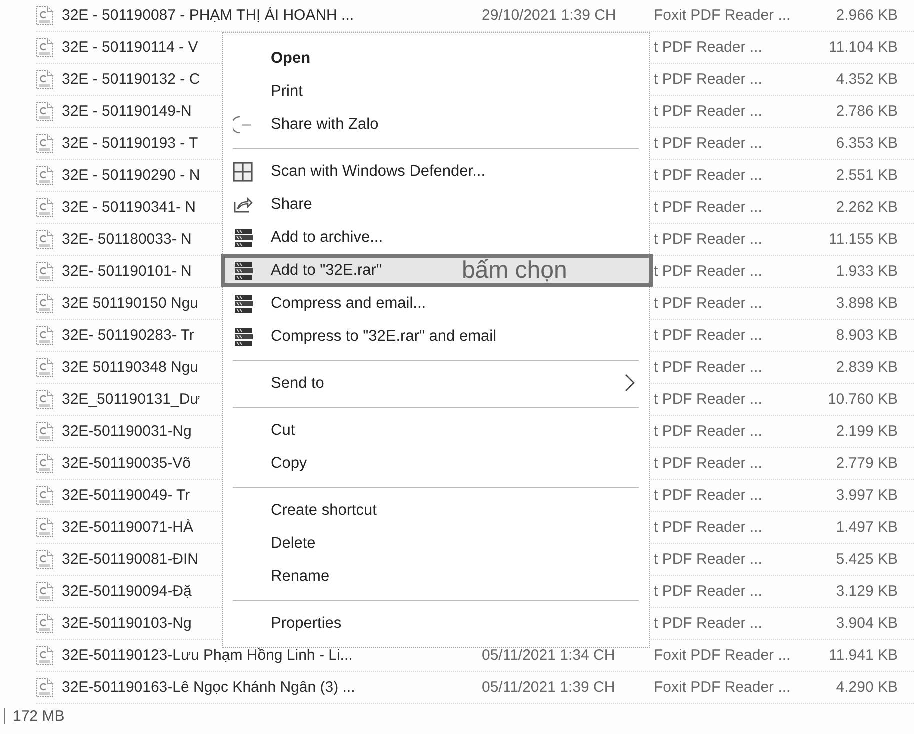 This screenshot has height=734, width=914. What do you see at coordinates (866, 271) in the screenshot?
I see `file-size: 1.933 KB` at bounding box center [866, 271].